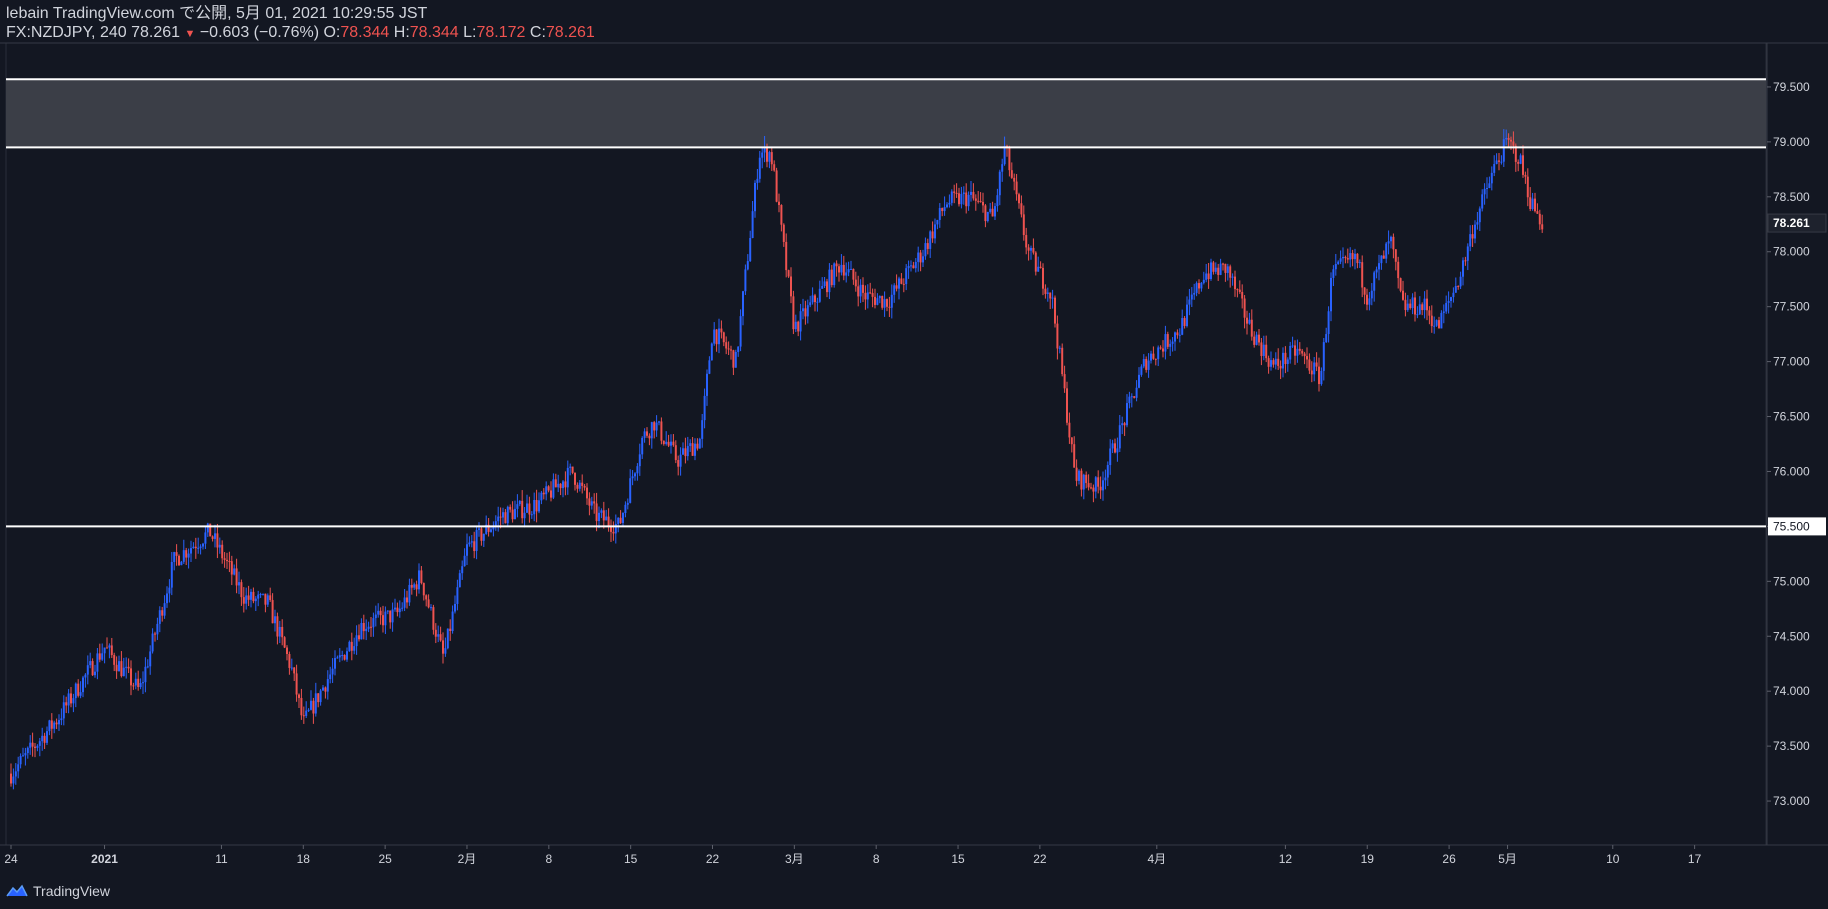  Describe the element at coordinates (304, 859) in the screenshot. I see `time-tick-label: 18` at that location.